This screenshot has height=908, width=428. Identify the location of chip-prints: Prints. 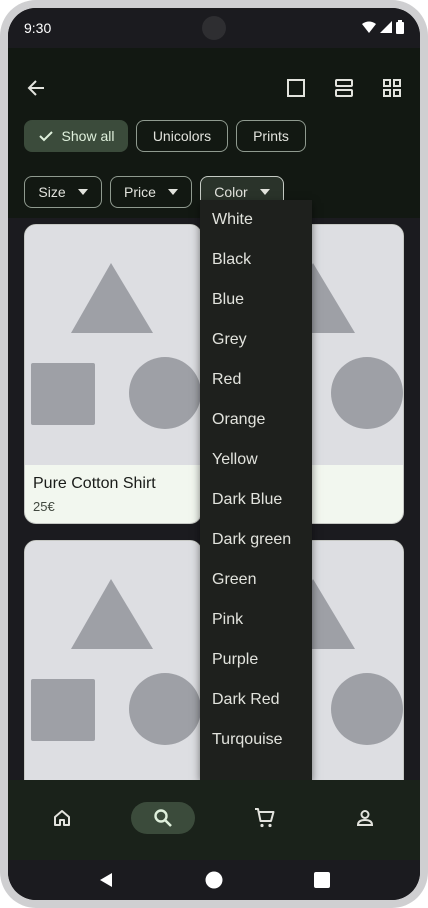
(271, 136).